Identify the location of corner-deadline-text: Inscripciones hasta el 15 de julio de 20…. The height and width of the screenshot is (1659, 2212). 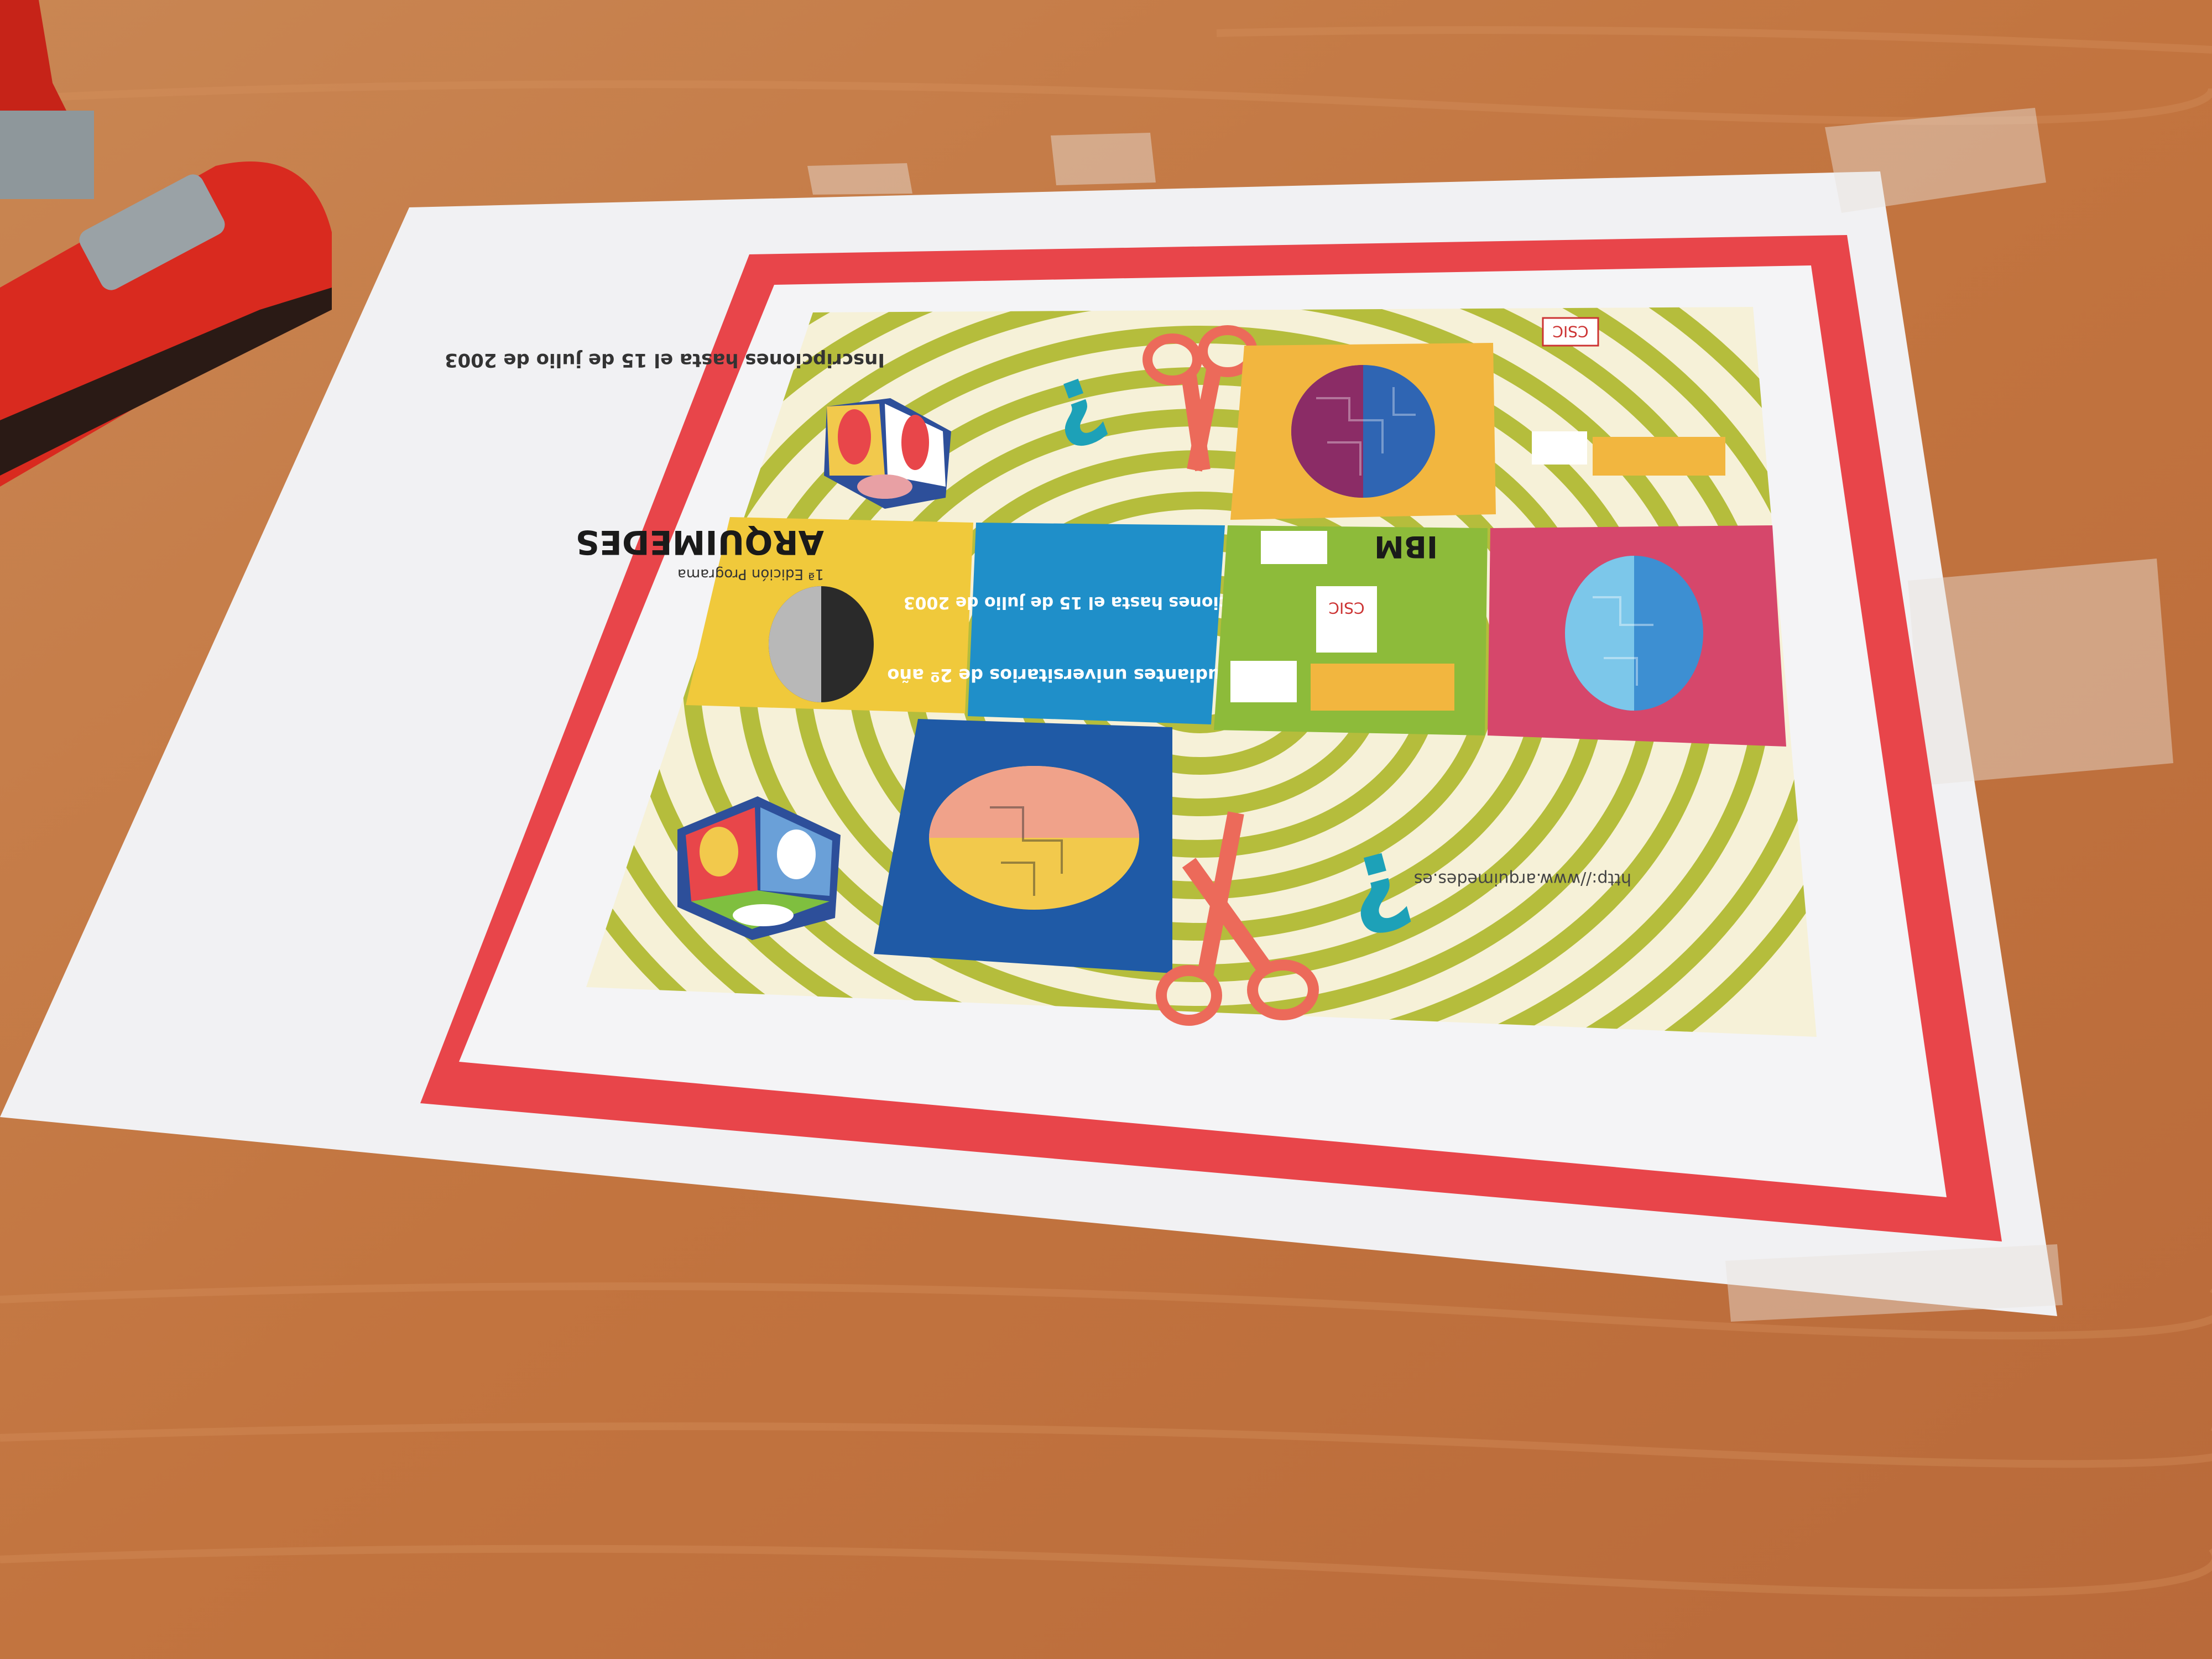
(665, 360).